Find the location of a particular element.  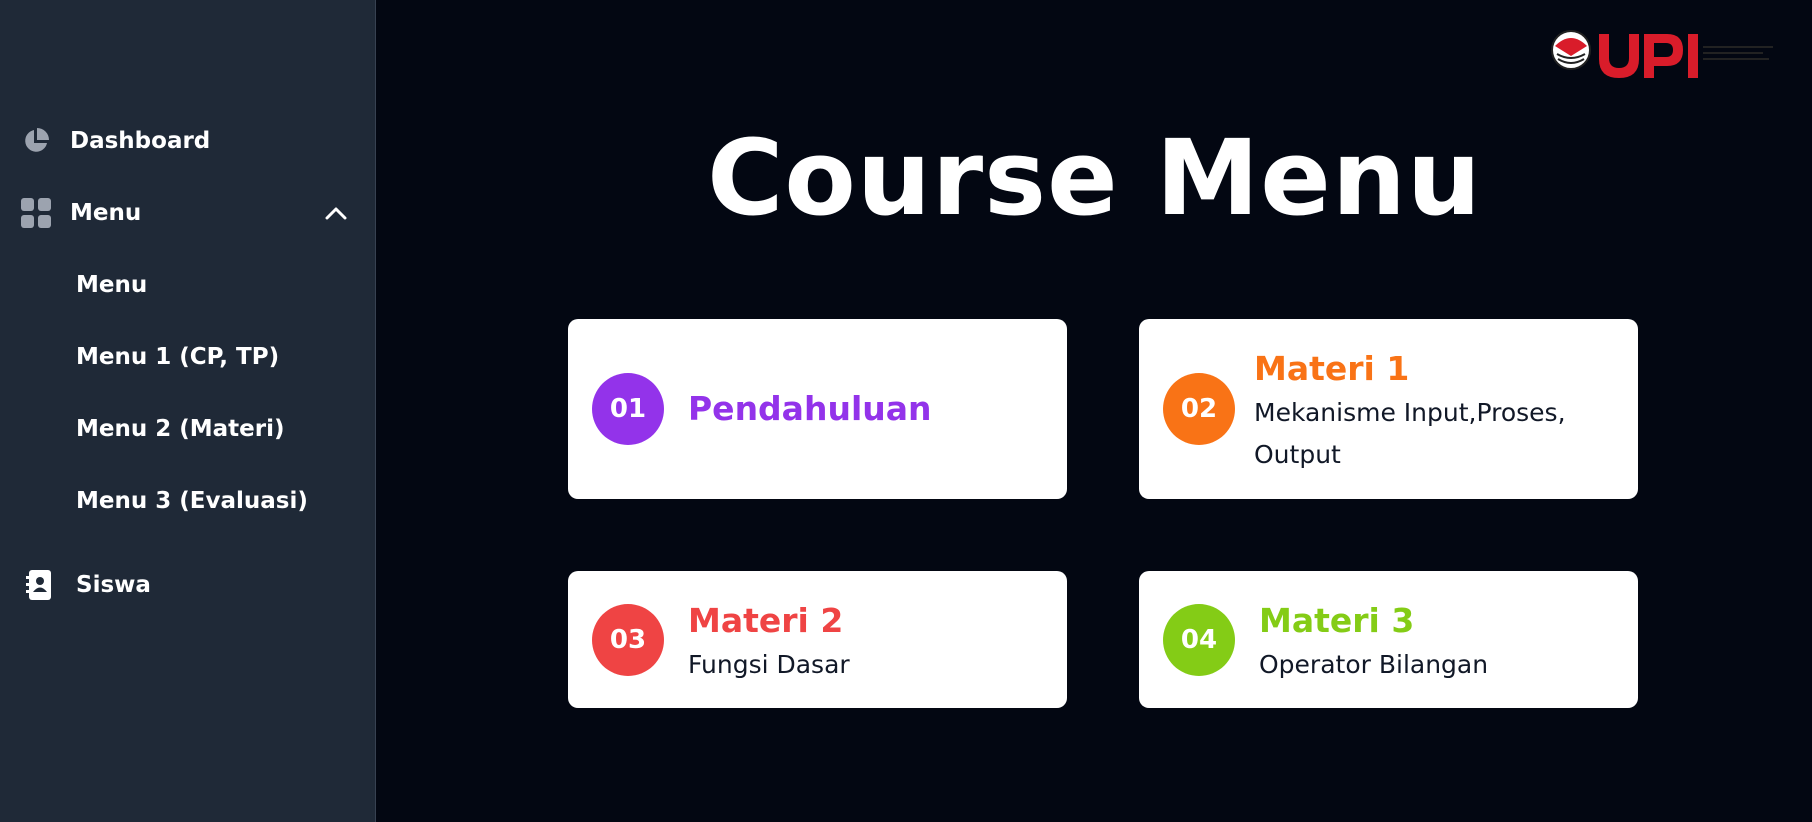

sidebar-item-siswa: Siswa is located at coordinates (188, 585).